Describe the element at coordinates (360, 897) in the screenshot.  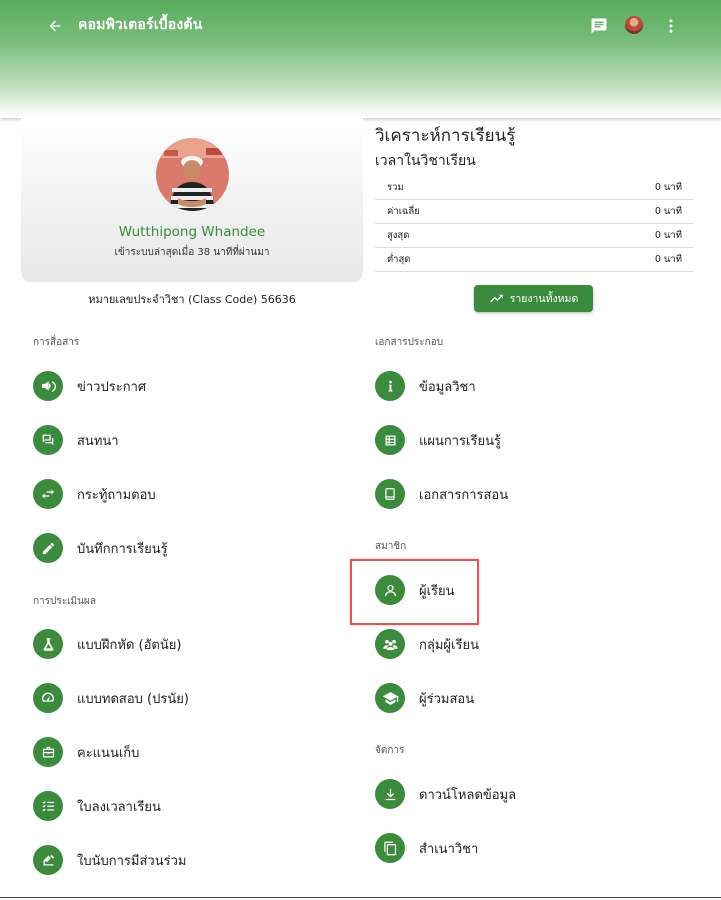
I see `bottom-divider` at that location.